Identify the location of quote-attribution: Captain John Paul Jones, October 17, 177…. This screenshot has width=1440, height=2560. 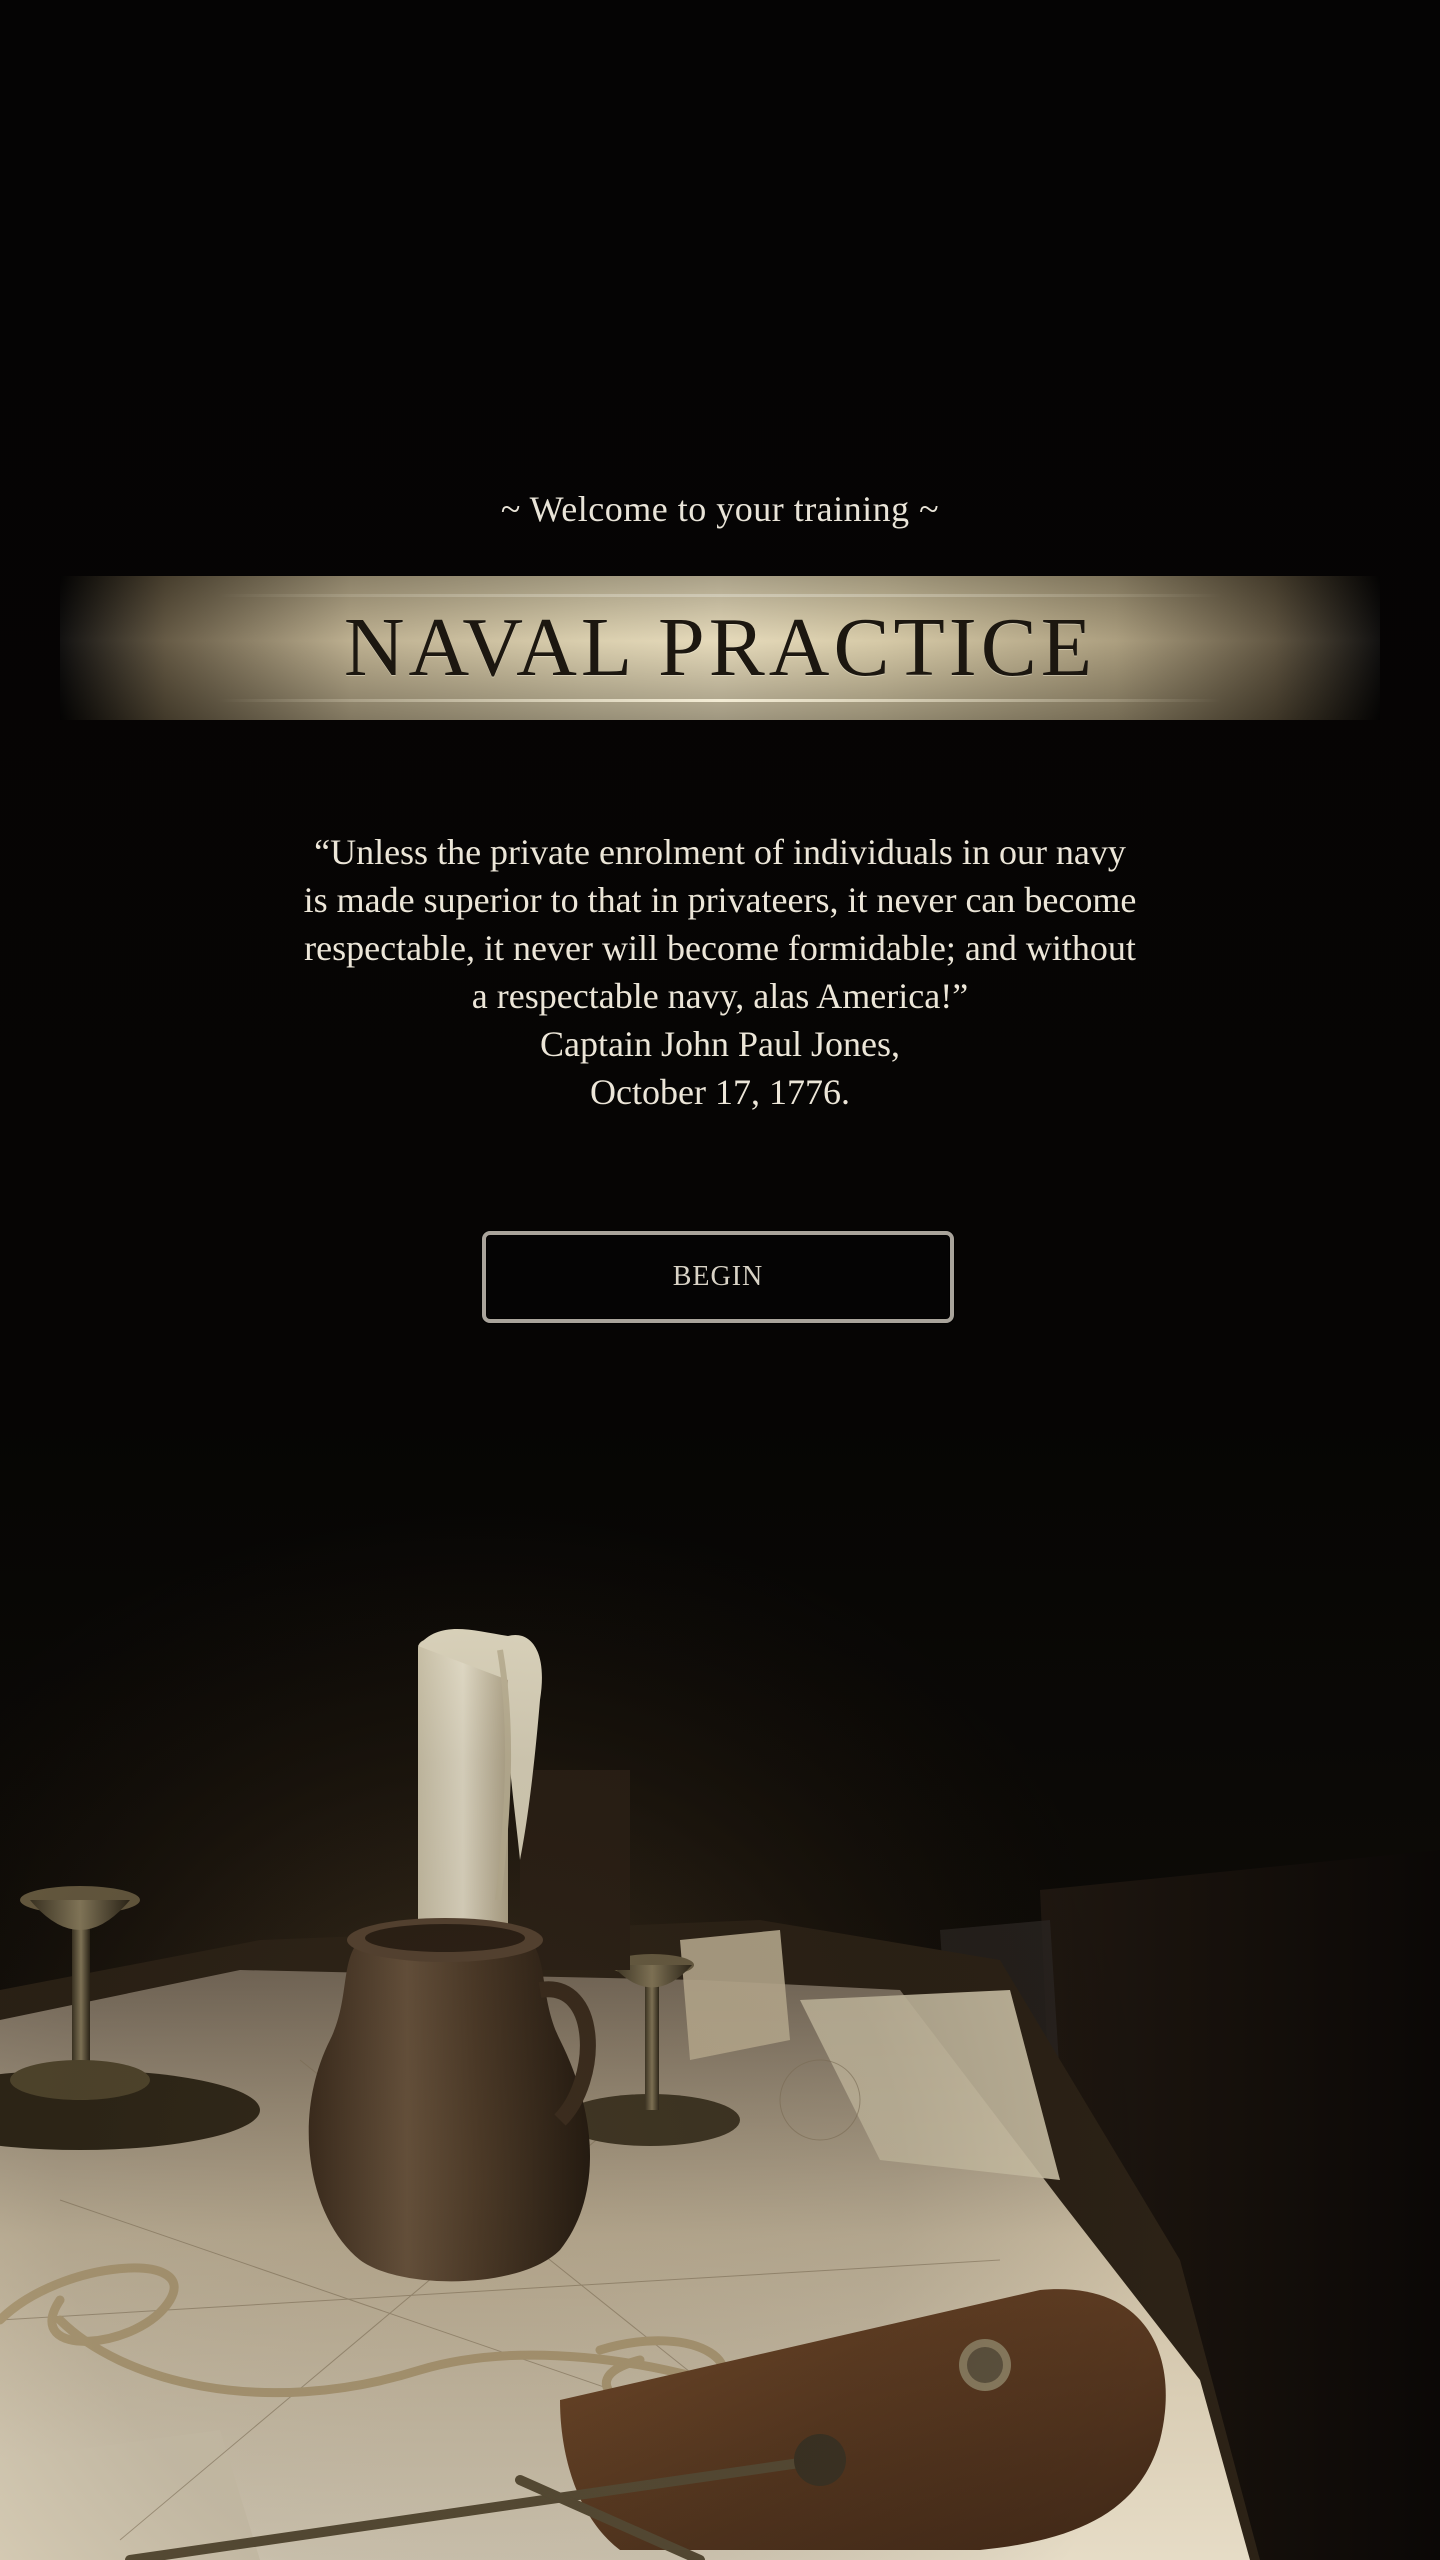
(720, 1068).